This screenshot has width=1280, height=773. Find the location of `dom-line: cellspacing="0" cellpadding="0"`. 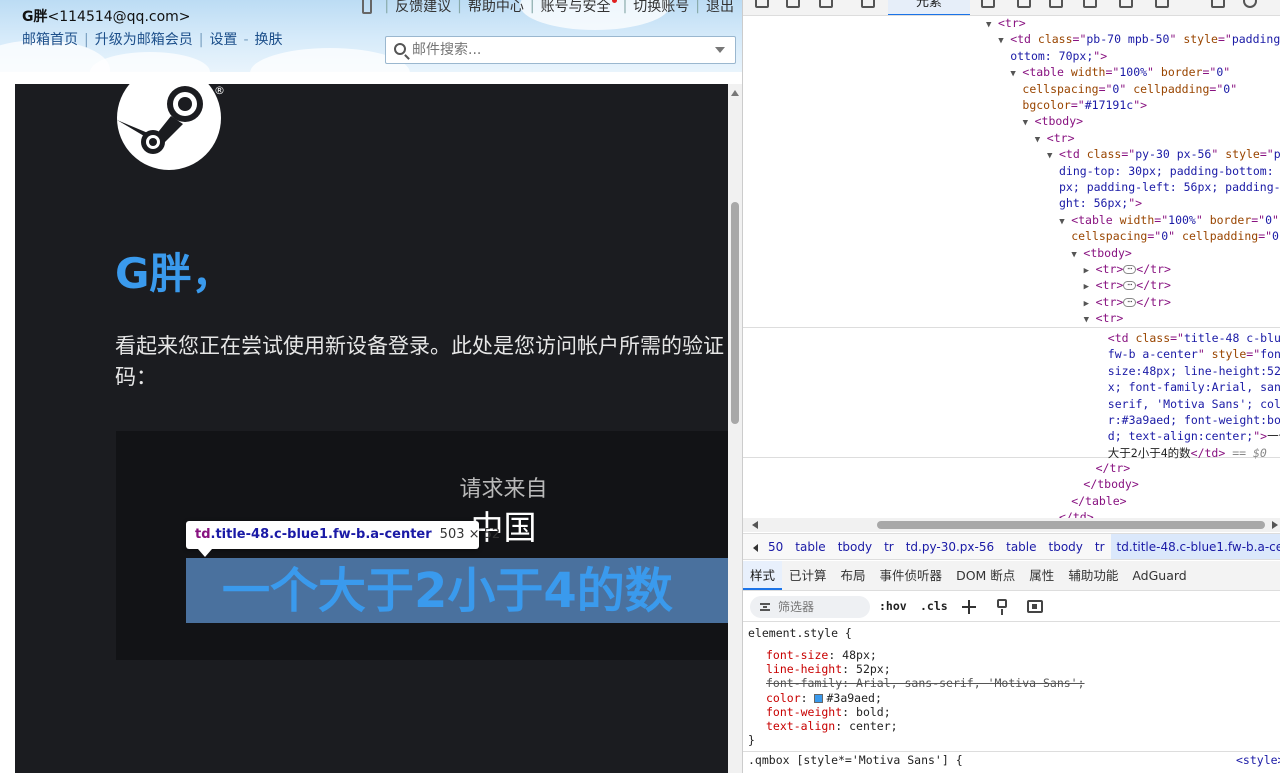

dom-line: cellspacing="0" cellpadding="0" is located at coordinates (1129, 89).